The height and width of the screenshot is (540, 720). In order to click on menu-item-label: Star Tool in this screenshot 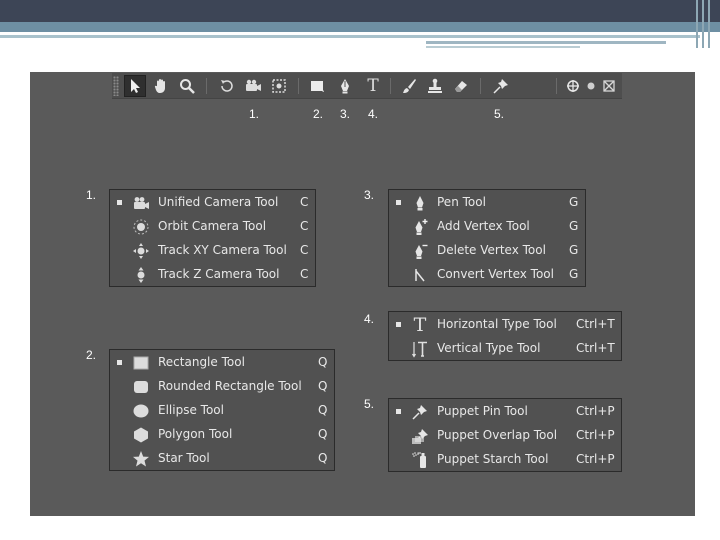, I will do `click(184, 458)`.